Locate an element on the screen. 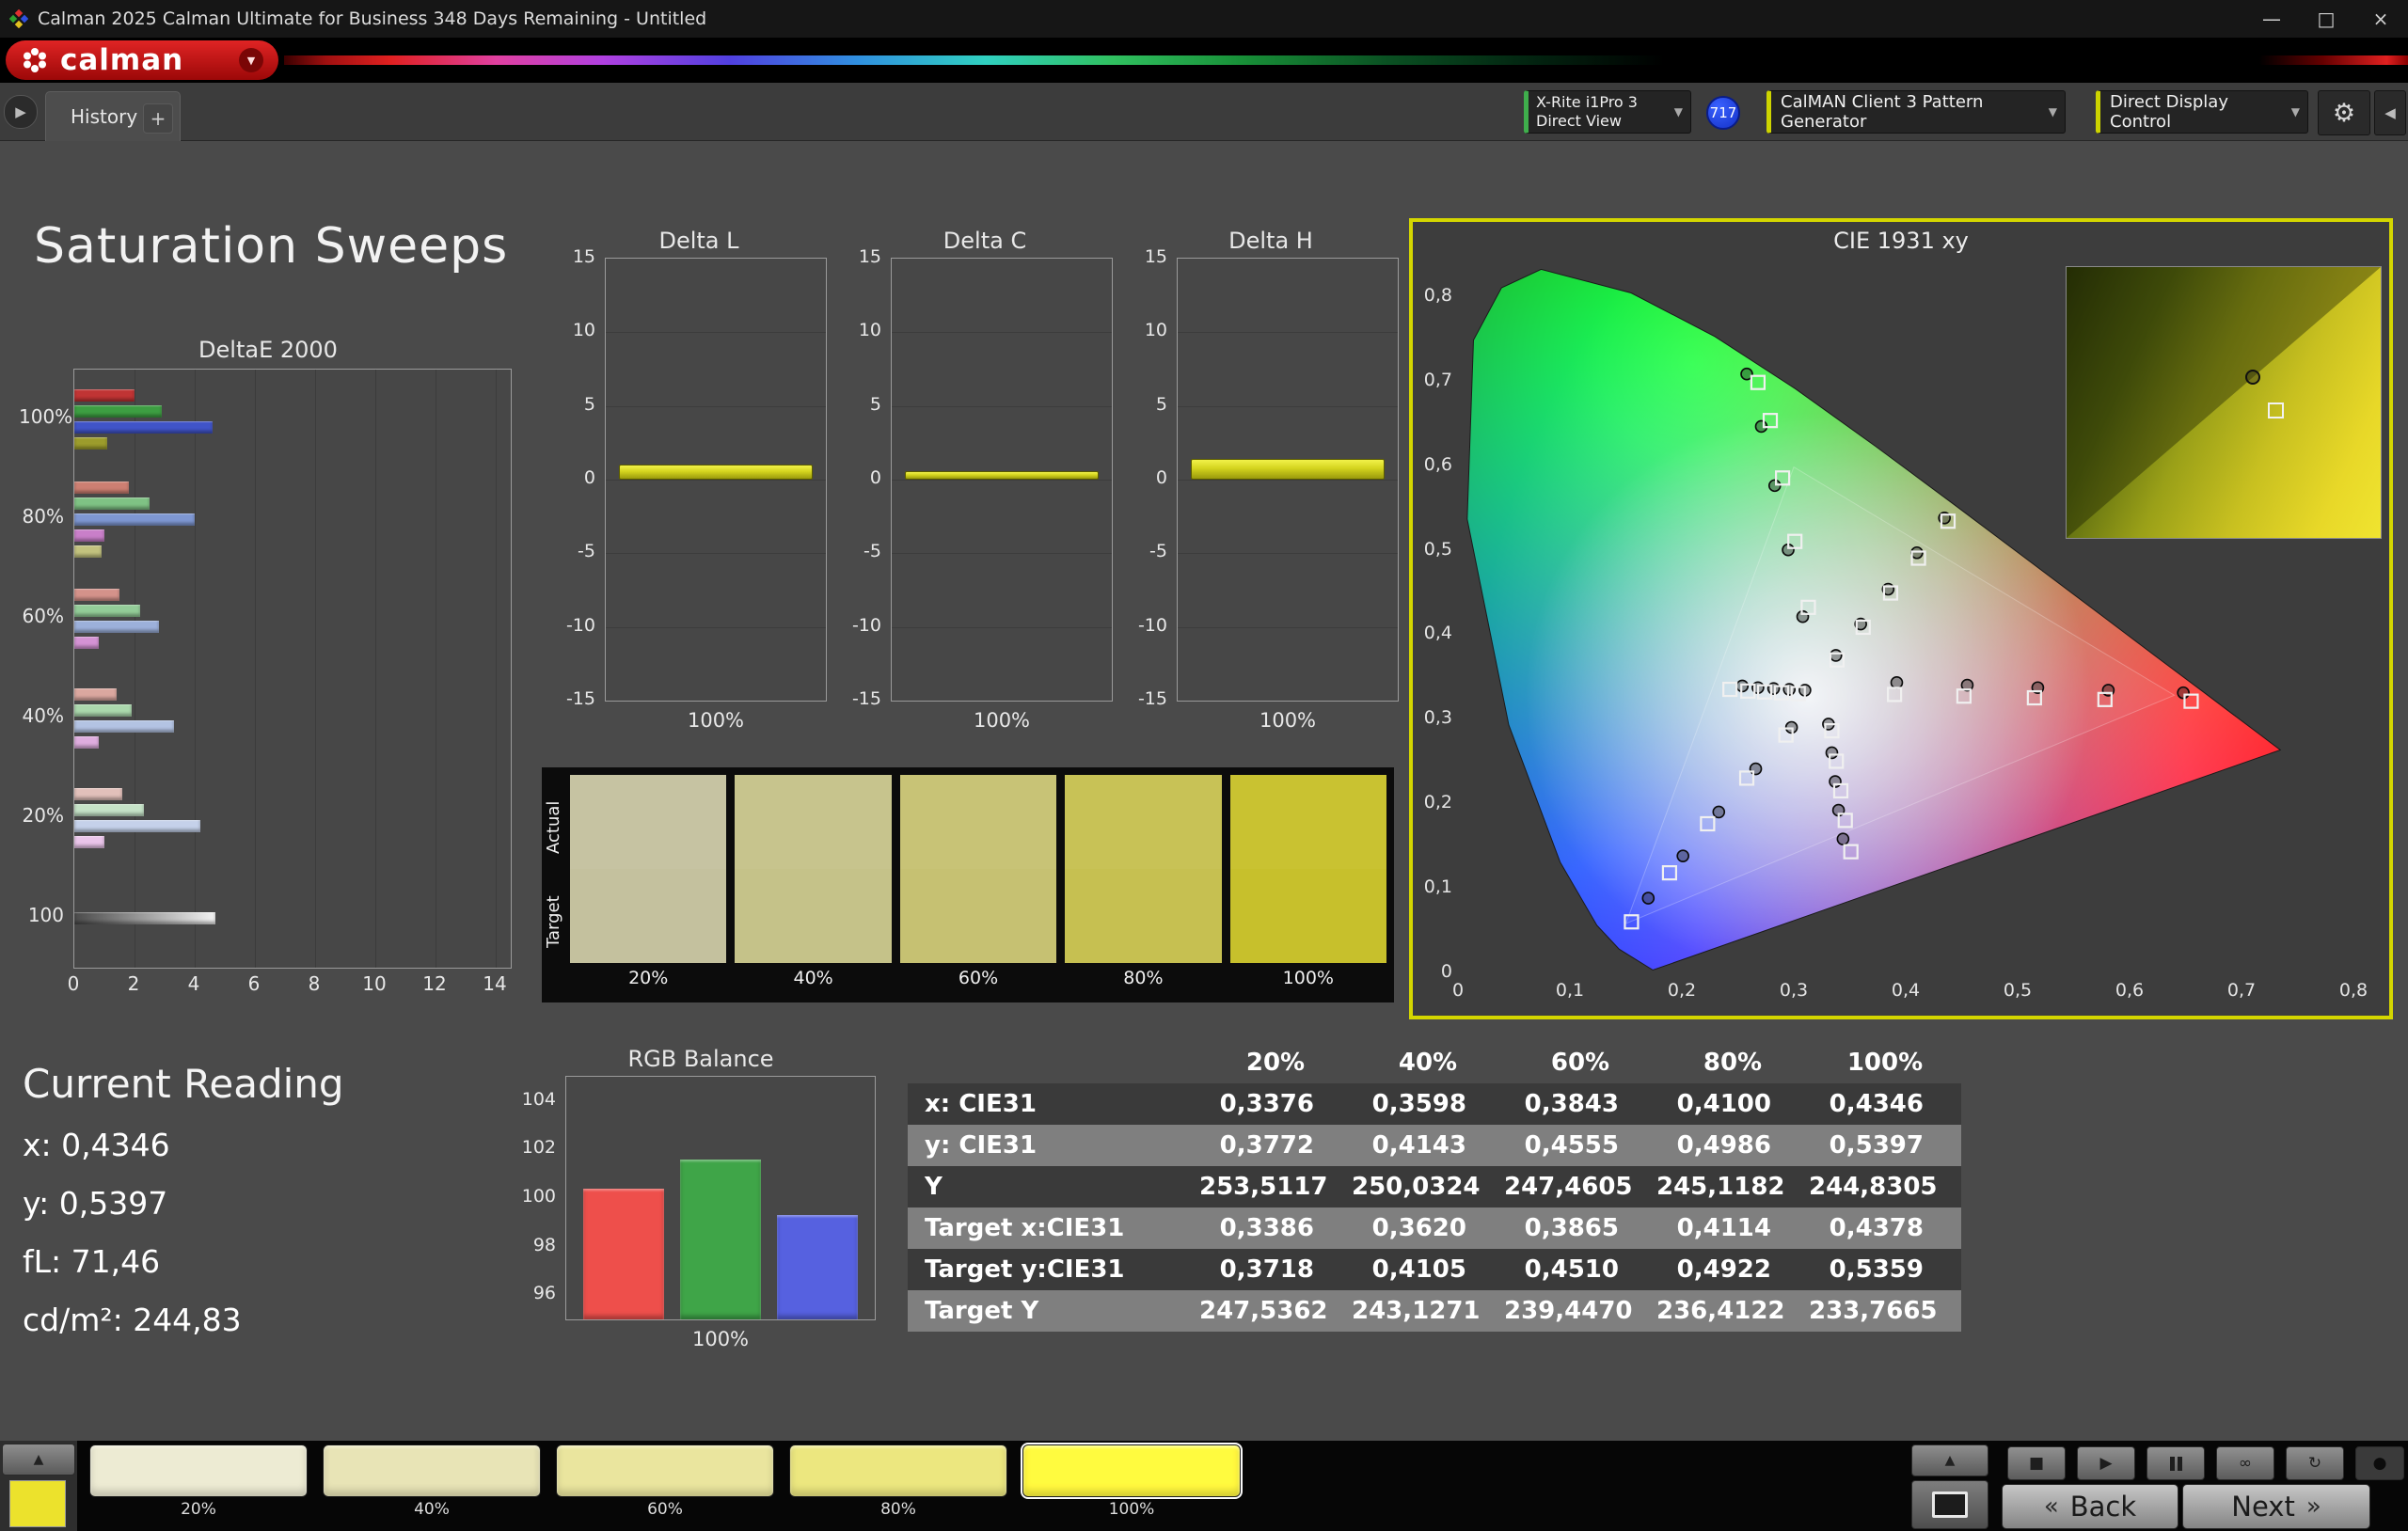  x-tick-label: 14 is located at coordinates (495, 983).